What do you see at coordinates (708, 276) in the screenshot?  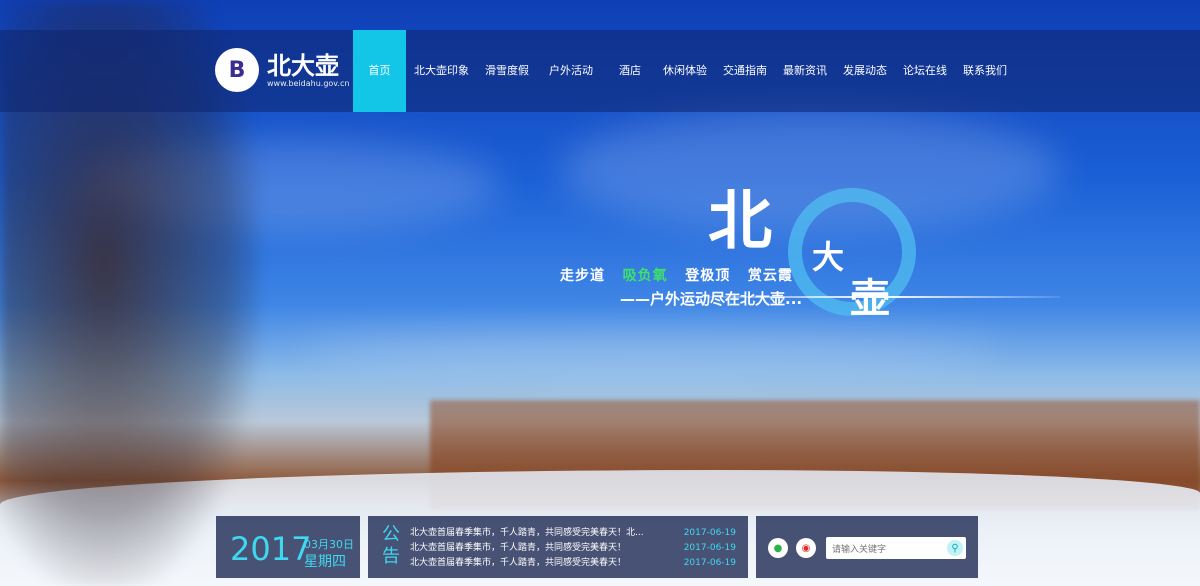 I see `hero-tag: 登极顶` at bounding box center [708, 276].